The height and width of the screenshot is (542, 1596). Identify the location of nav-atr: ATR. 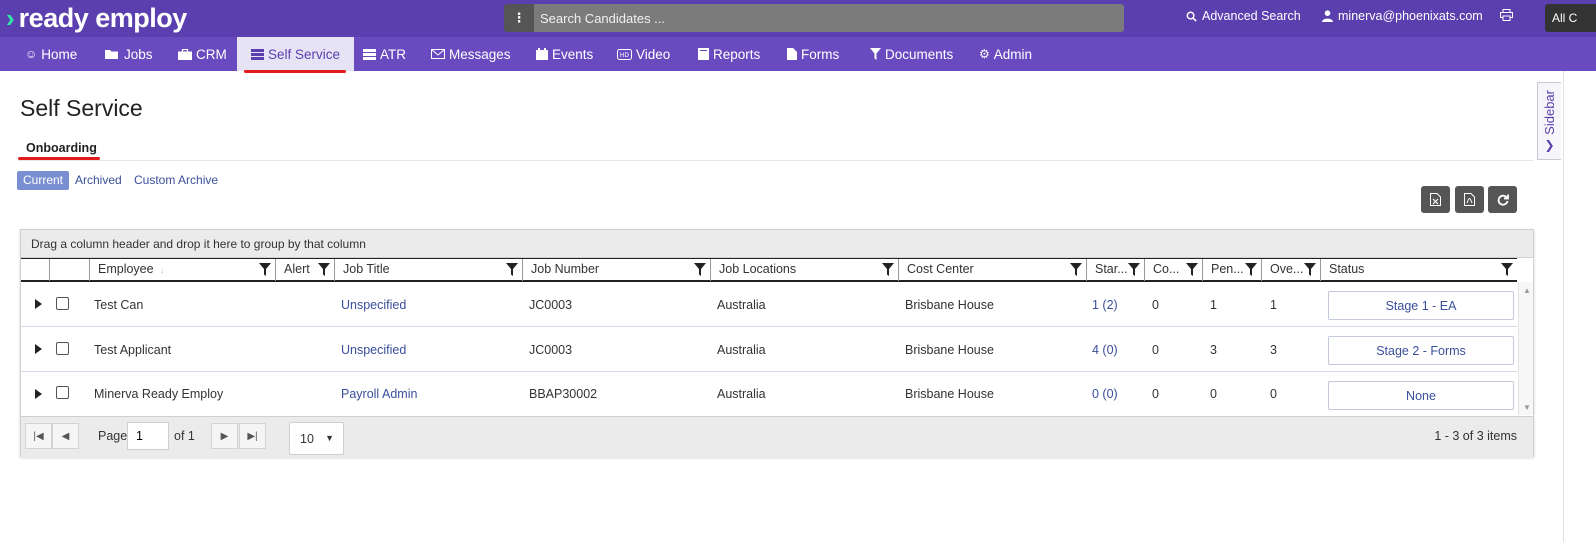
(384, 54).